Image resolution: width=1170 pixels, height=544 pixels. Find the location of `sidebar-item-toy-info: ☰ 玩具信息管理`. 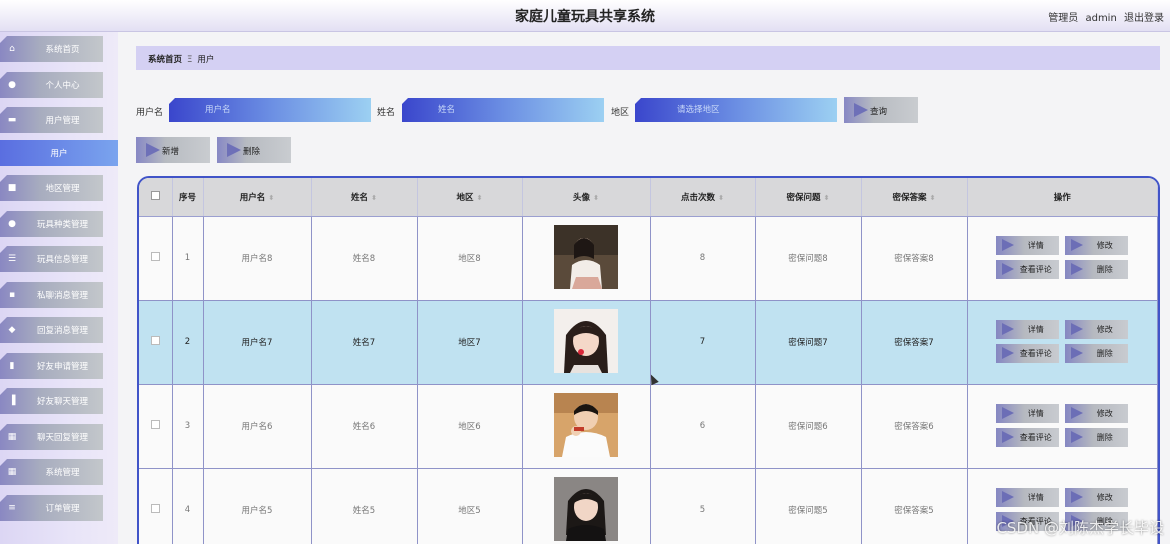

sidebar-item-toy-info: ☰ 玩具信息管理 is located at coordinates (51, 259).